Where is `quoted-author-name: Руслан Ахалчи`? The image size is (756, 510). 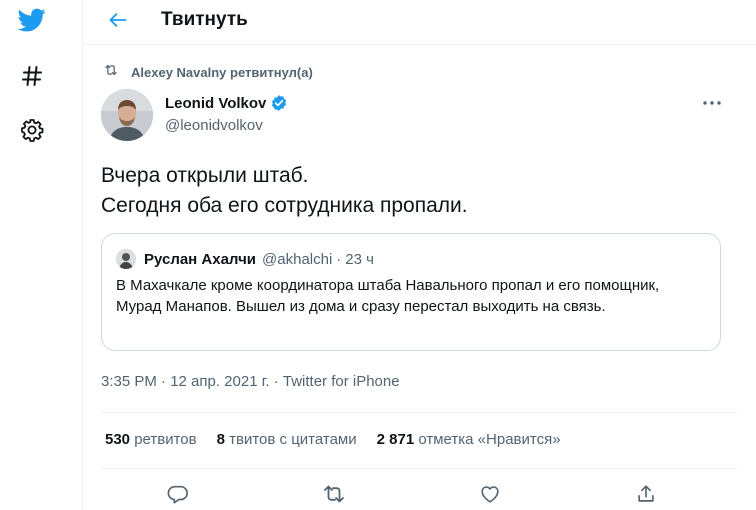 quoted-author-name: Руслан Ахалчи is located at coordinates (200, 259).